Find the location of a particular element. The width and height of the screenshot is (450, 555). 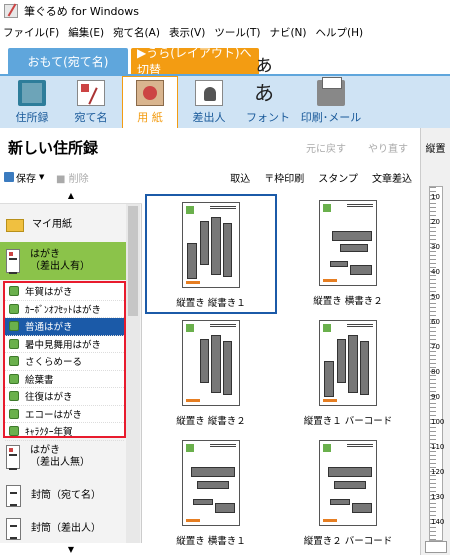

scroll-up-button: ▲ is located at coordinates (71, 196).